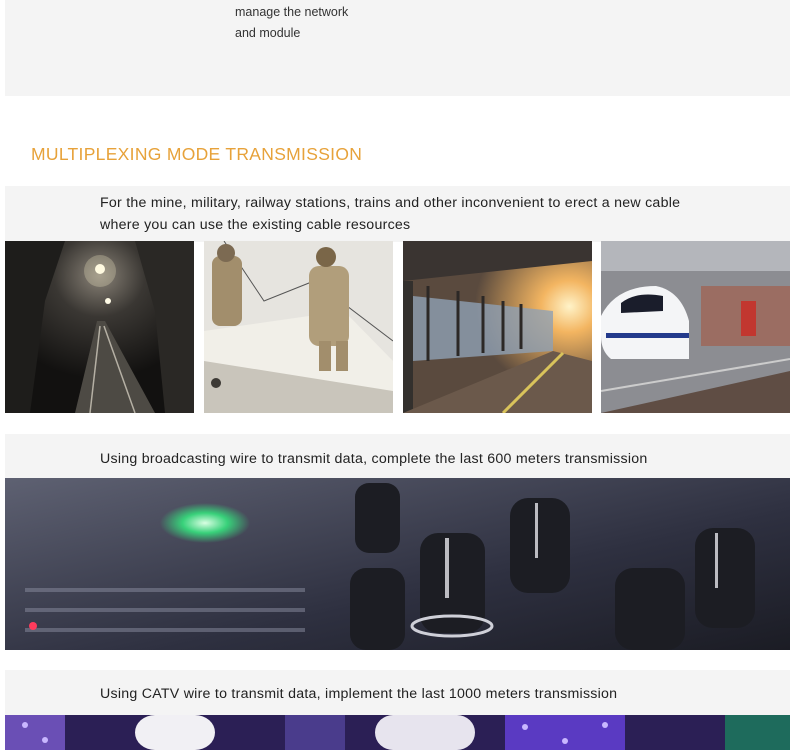  I want to click on military-soldiers-photo, so click(298, 327).